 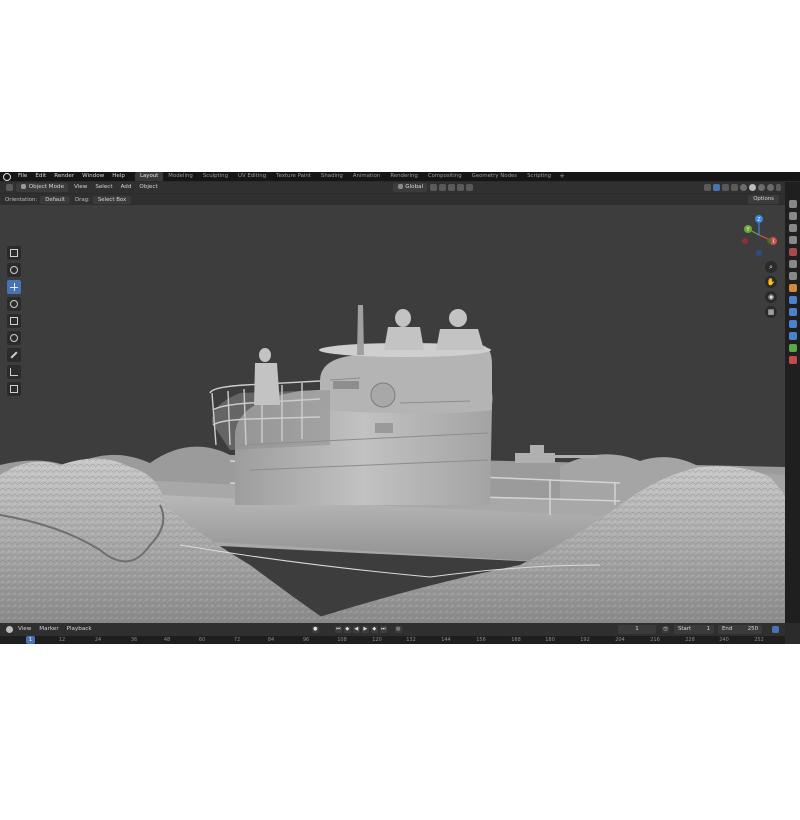 I want to click on tab-animation: Animation, so click(x=366, y=176).